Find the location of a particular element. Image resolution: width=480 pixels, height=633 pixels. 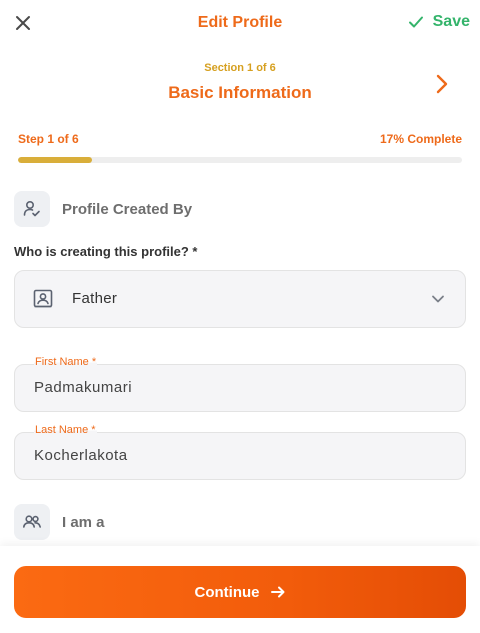

progress-bar is located at coordinates (240, 160).